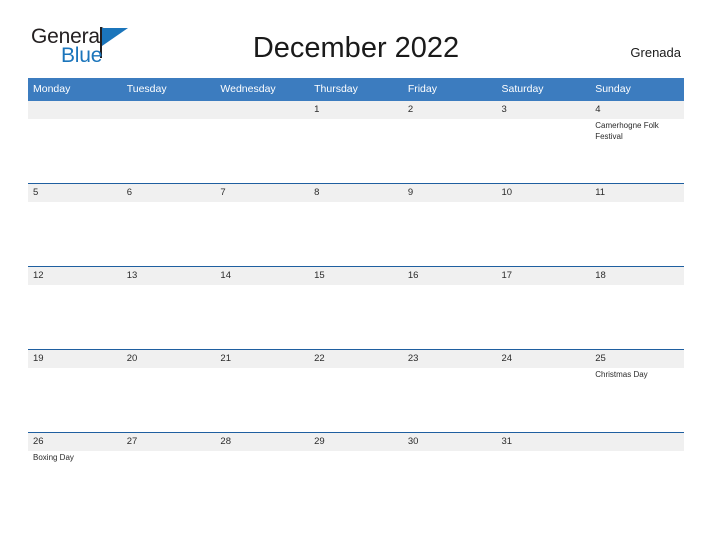 The width and height of the screenshot is (712, 550). What do you see at coordinates (168, 359) in the screenshot?
I see `date-cell: 20` at bounding box center [168, 359].